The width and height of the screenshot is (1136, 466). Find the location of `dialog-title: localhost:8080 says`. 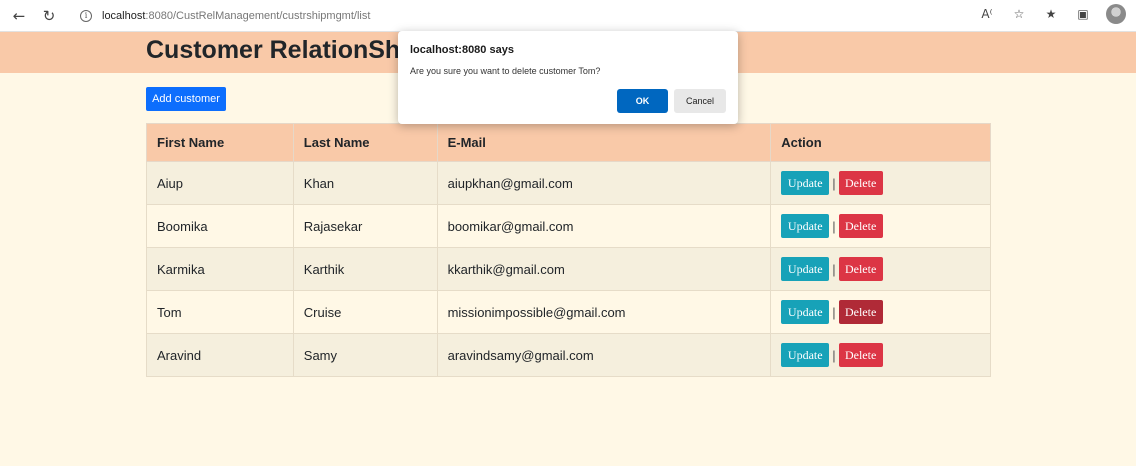

dialog-title: localhost:8080 says is located at coordinates (462, 50).